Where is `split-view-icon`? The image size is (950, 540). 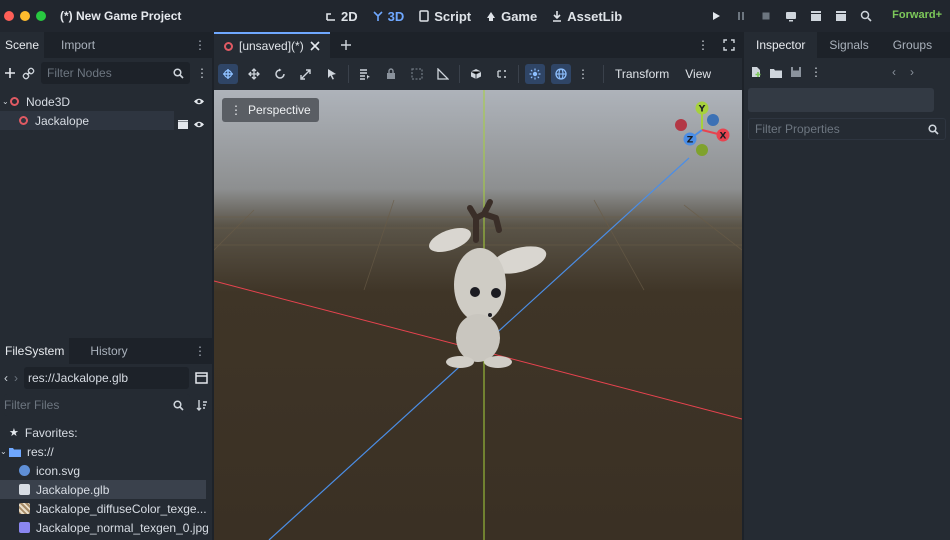 split-view-icon is located at coordinates (201, 378).